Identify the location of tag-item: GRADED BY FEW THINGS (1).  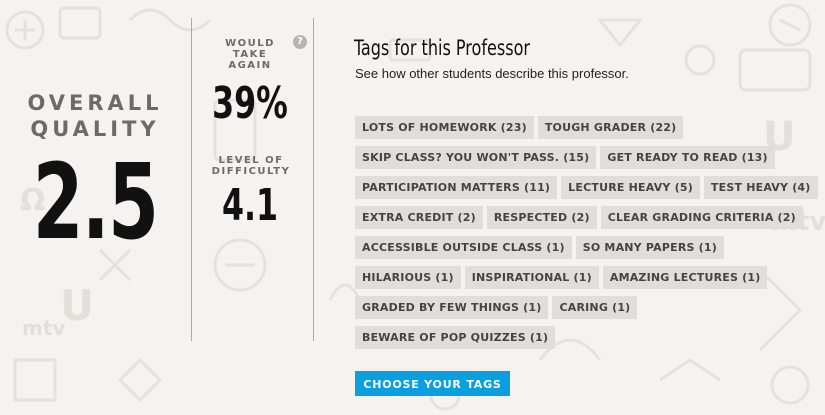
(452, 307).